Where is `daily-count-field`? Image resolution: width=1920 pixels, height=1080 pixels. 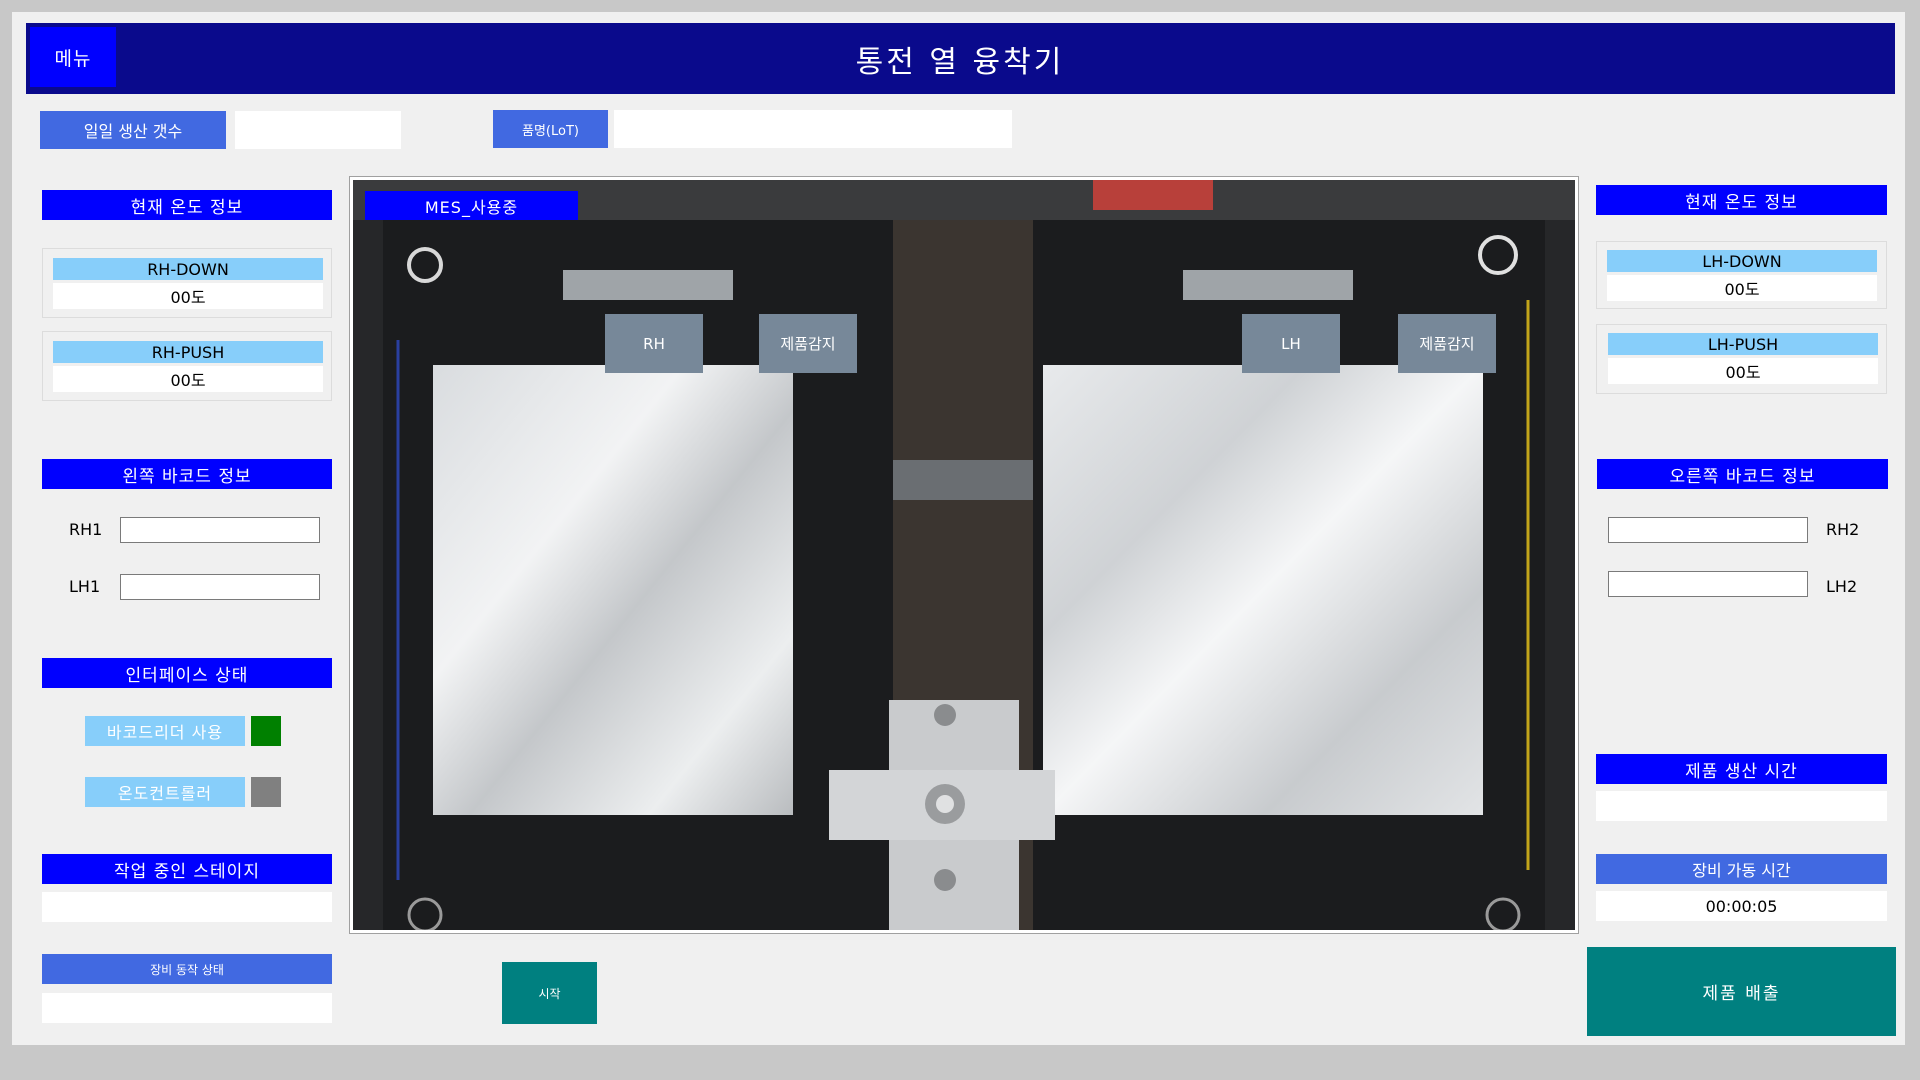 daily-count-field is located at coordinates (318, 130).